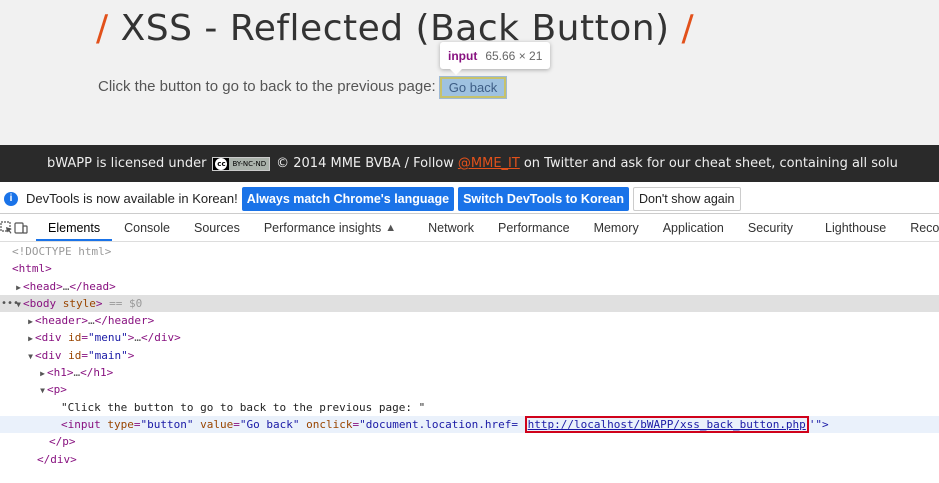 The height and width of the screenshot is (483, 939). What do you see at coordinates (348, 198) in the screenshot?
I see `always-match-language-button: Always match Chrome's language` at bounding box center [348, 198].